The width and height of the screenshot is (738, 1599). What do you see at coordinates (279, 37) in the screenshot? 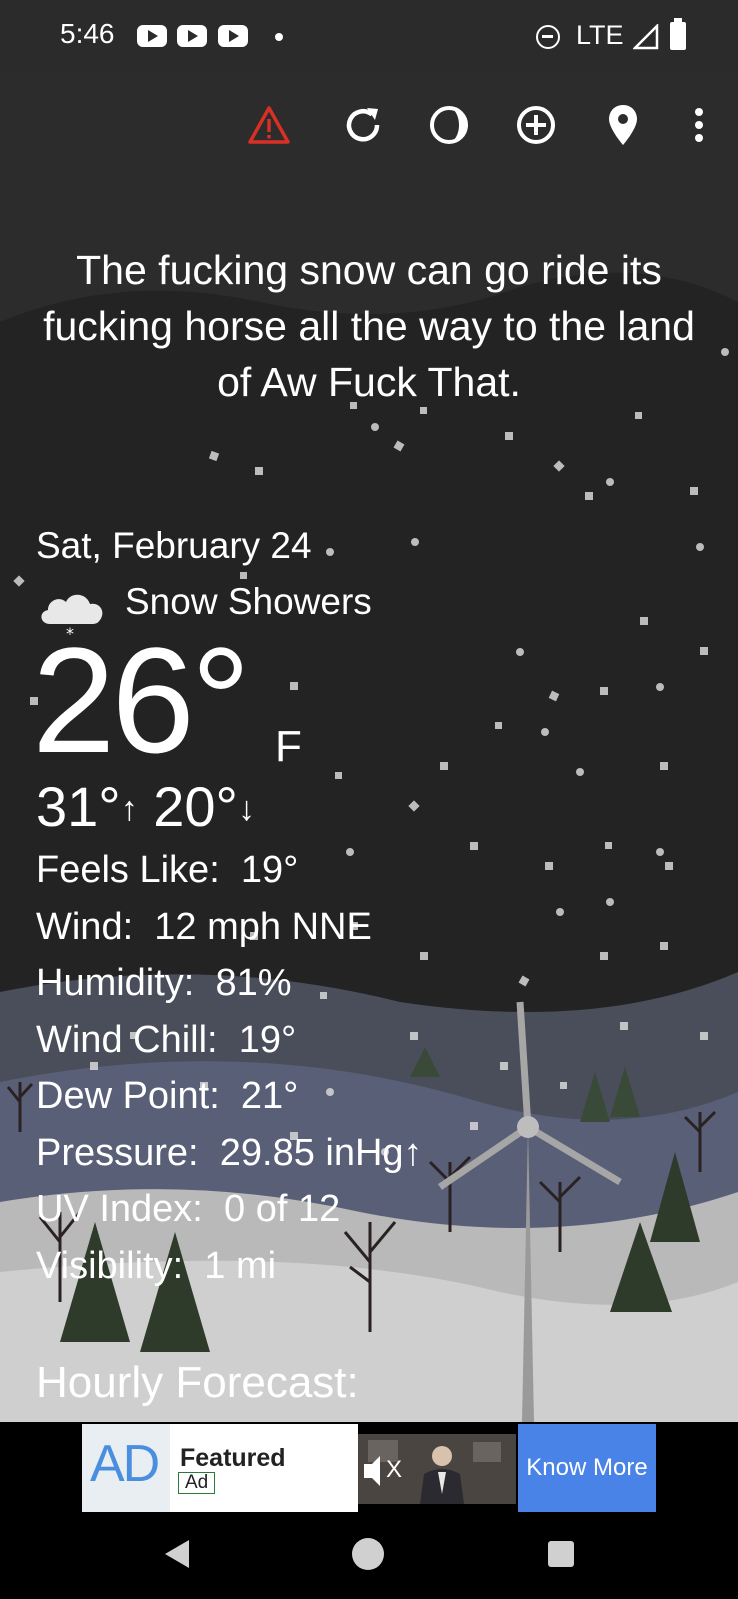
I see `more-notifications-dot-icon` at bounding box center [279, 37].